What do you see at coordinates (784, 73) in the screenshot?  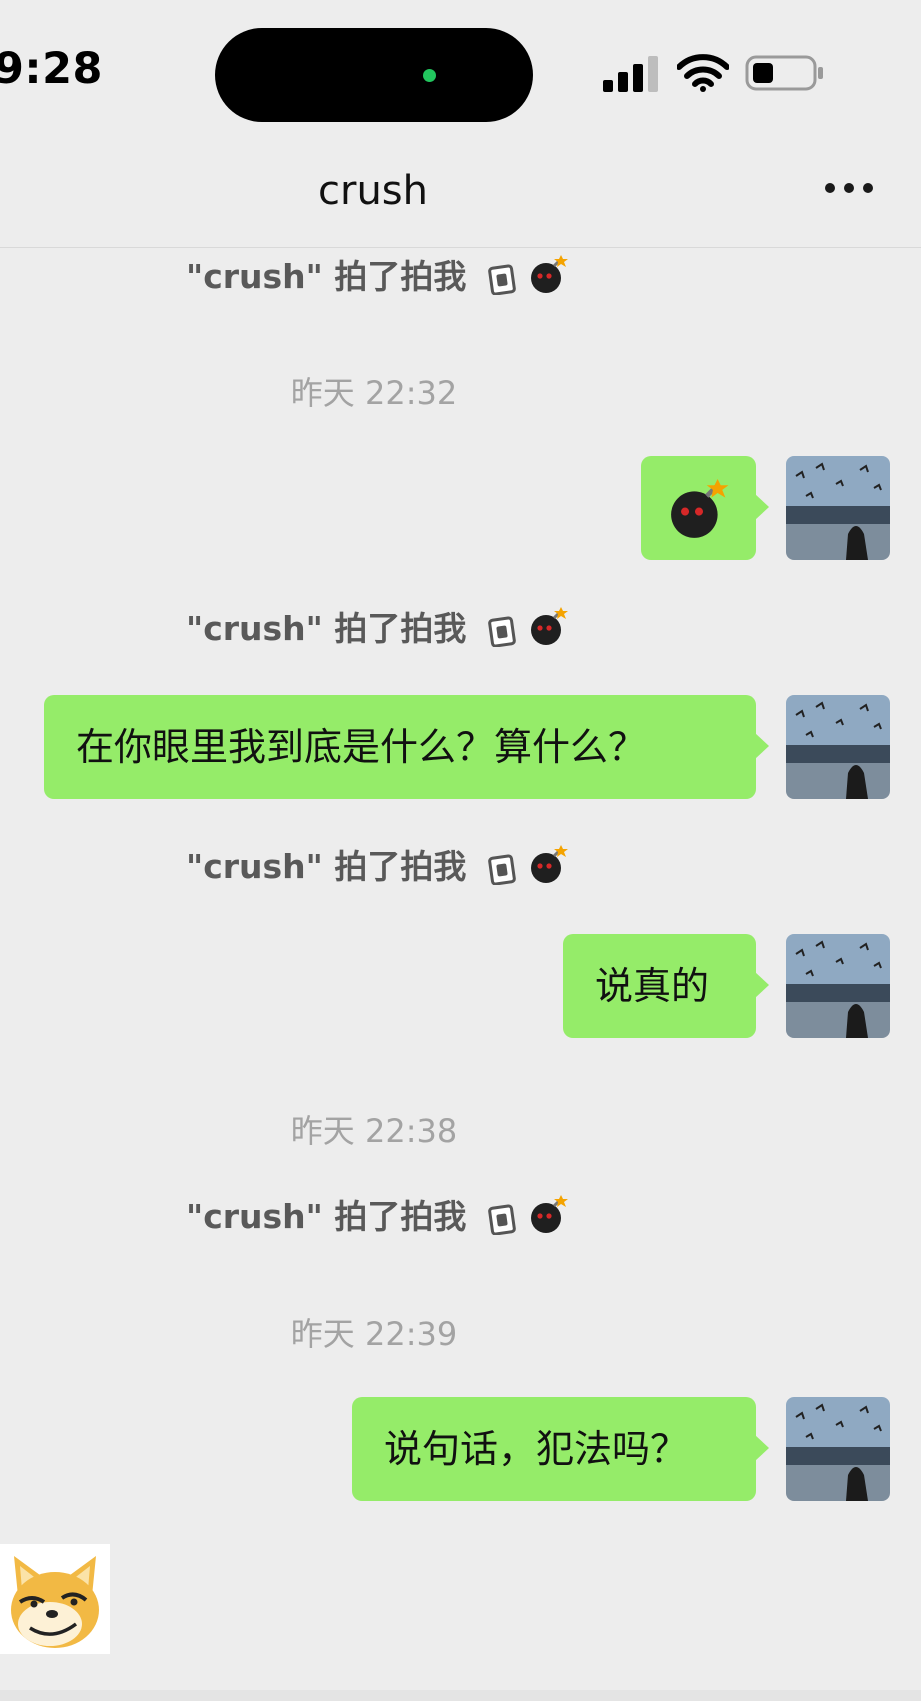 I see `battery-icon` at bounding box center [784, 73].